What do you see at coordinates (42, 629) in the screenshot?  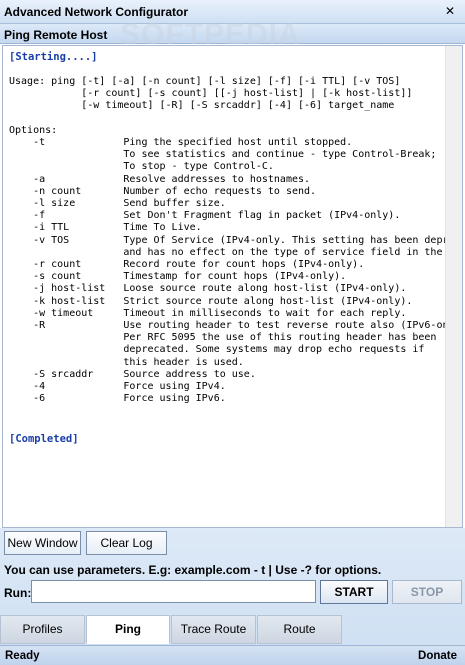 I see `tab-profiles: Profiles` at bounding box center [42, 629].